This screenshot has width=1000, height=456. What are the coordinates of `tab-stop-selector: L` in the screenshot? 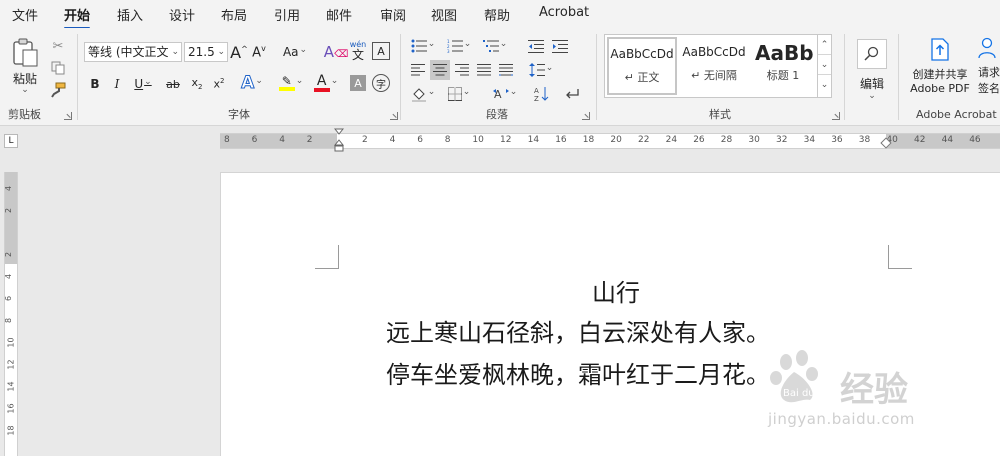 It's located at (11, 141).